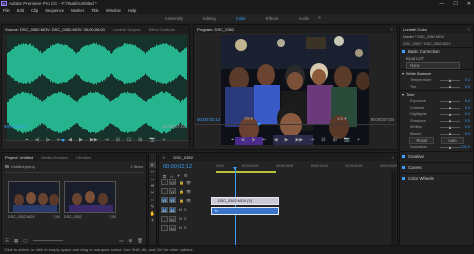 This screenshot has height=254, width=474. What do you see at coordinates (152, 193) in the screenshot?
I see `razor-tool-icon: ✂` at bounding box center [152, 193].